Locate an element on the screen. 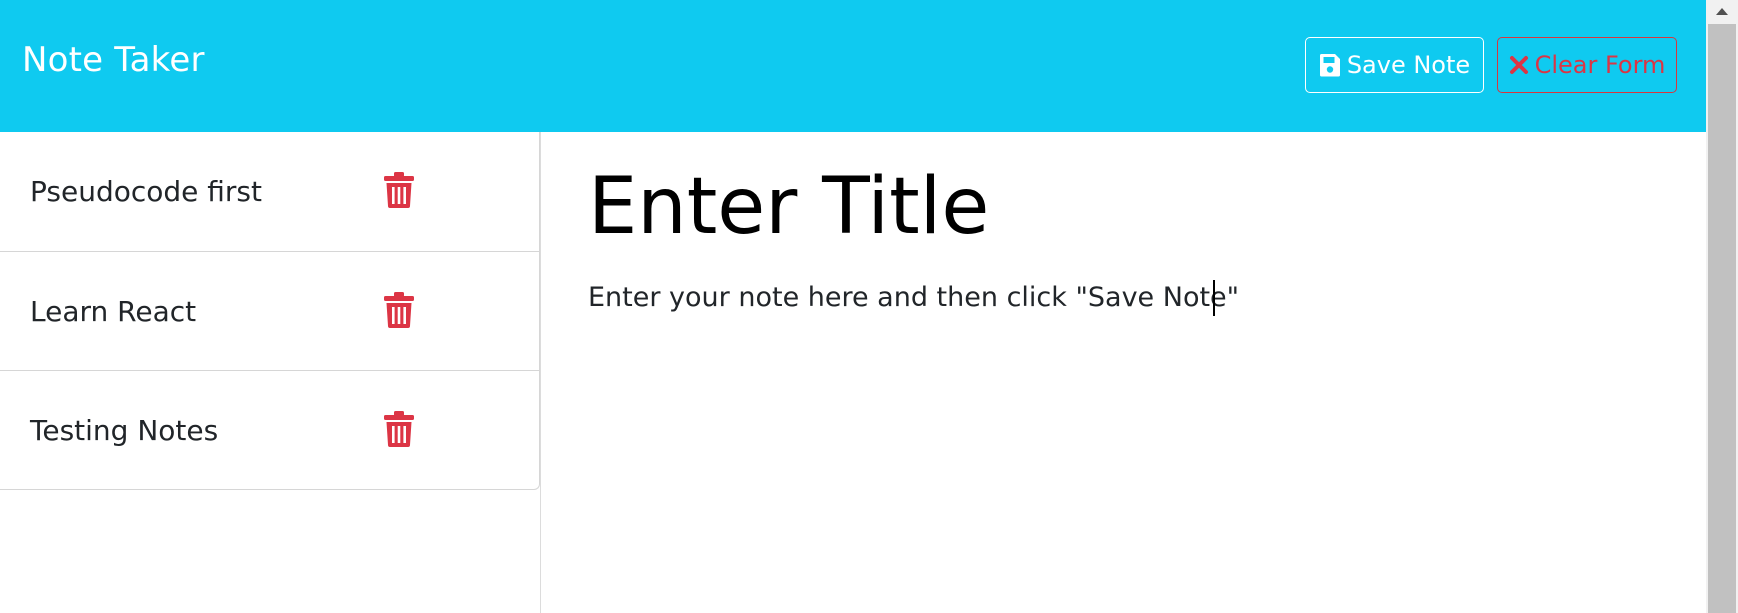 The image size is (1738, 613). scroll-up-arrow-icon is located at coordinates (1722, 11).